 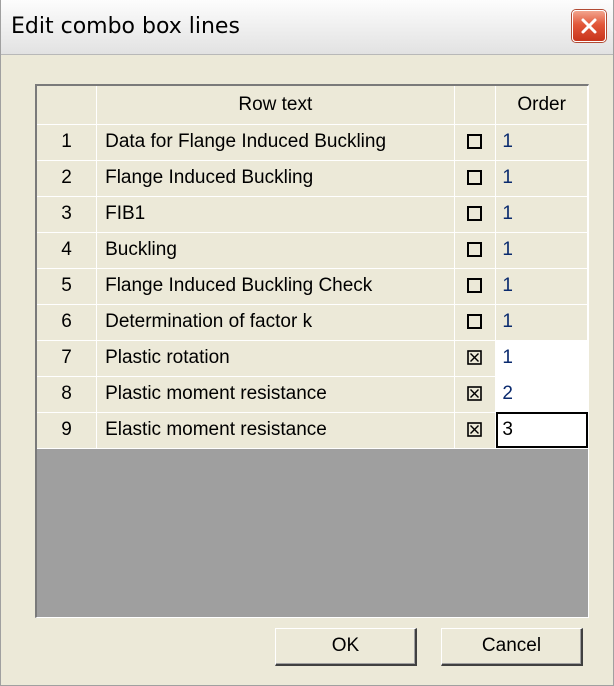 I want to click on close-button, so click(x=589, y=26).